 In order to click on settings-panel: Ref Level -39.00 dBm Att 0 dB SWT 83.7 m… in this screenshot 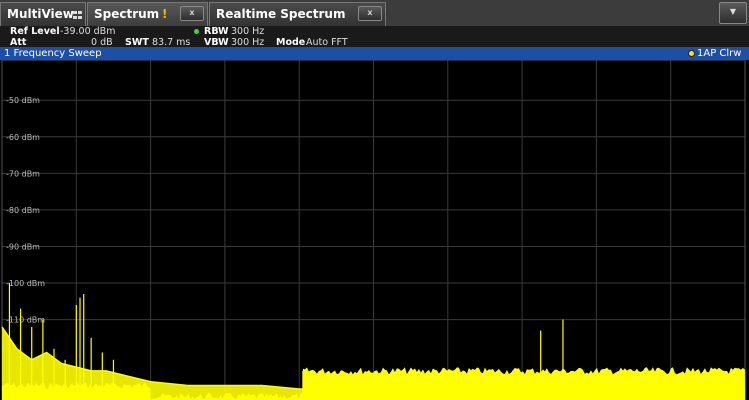, I will do `click(374, 37)`.